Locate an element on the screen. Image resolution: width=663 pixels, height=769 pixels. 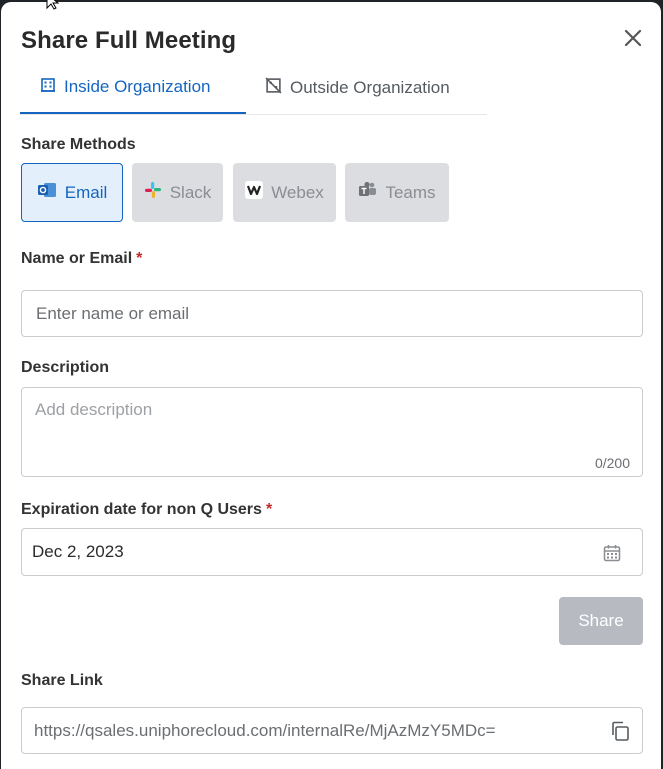
name-email-input: Enter name or email is located at coordinates (332, 313).